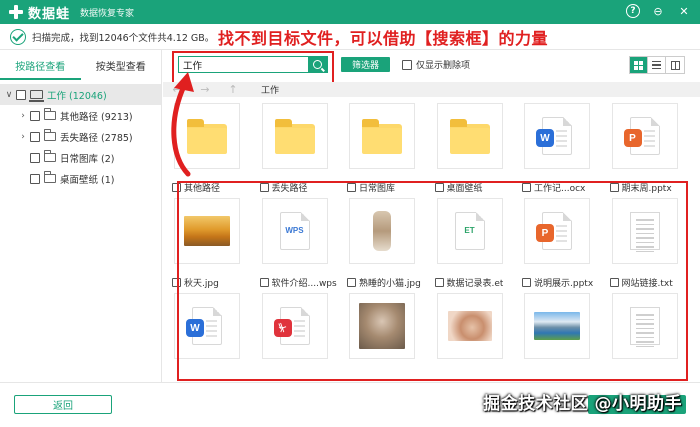 The width and height of the screenshot is (700, 427). I want to click on grid-icon, so click(638, 65).